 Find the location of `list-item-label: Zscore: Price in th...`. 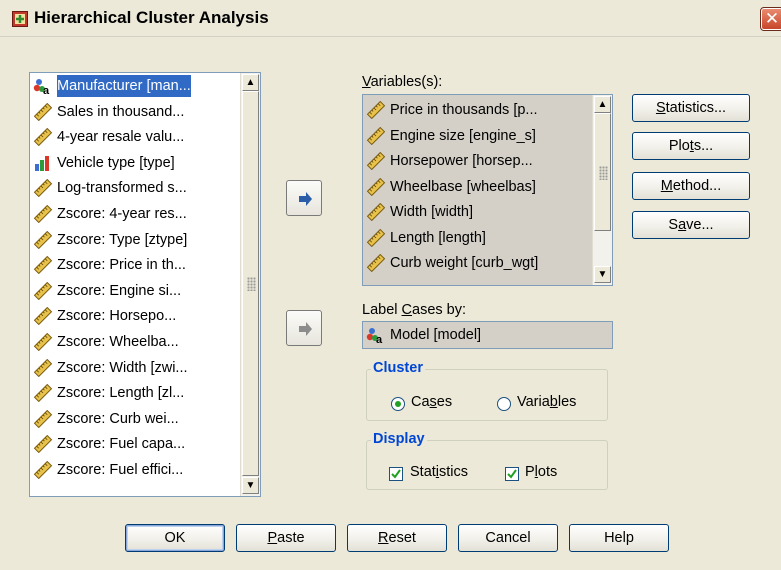

list-item-label: Zscore: Price in th... is located at coordinates (121, 265).